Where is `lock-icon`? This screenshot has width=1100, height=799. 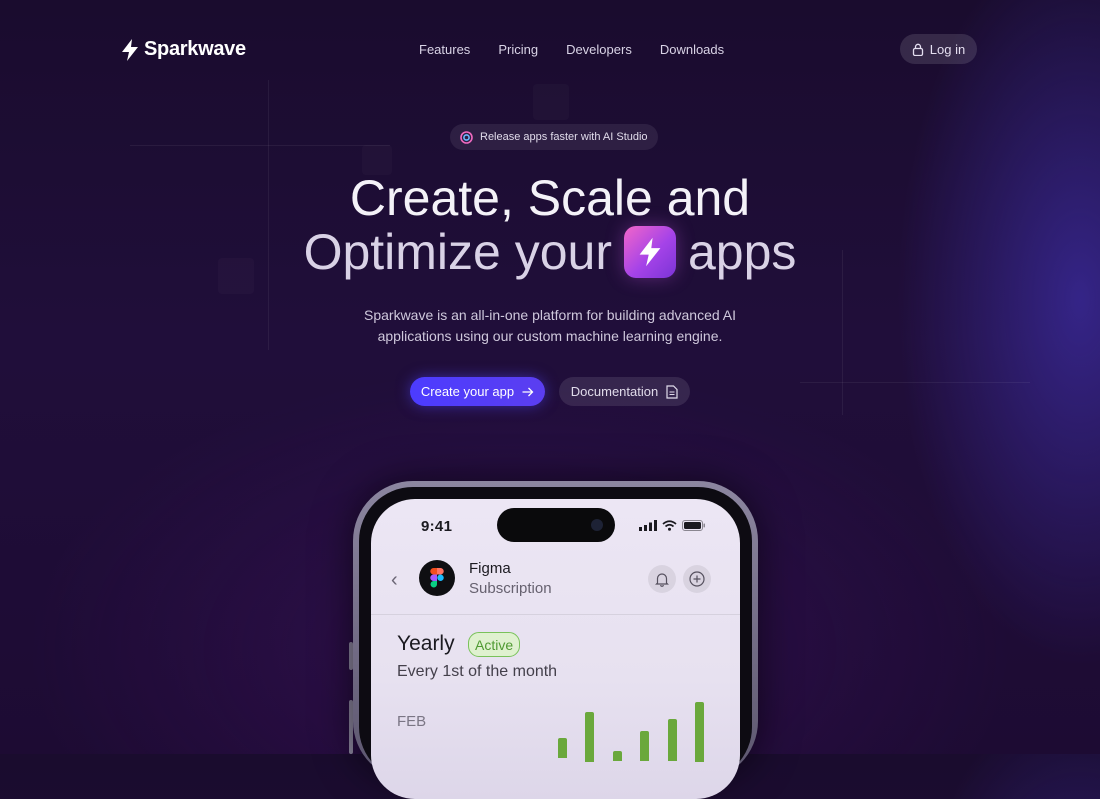
lock-icon is located at coordinates (917, 49).